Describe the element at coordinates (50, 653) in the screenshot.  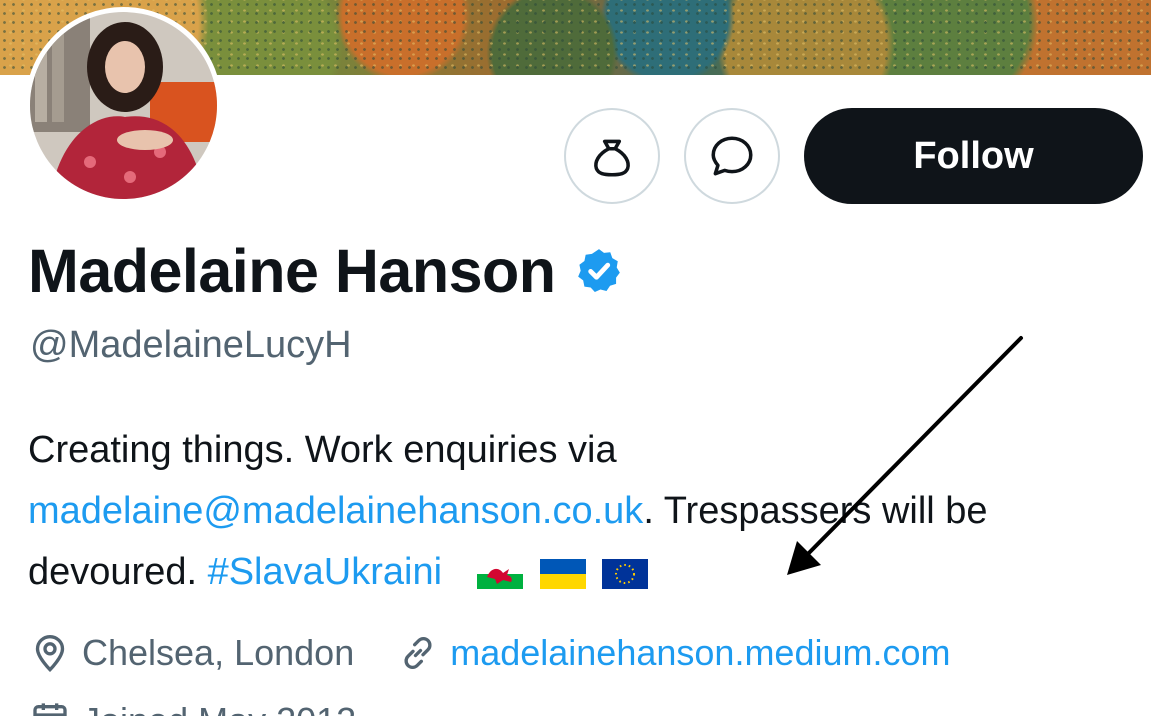
I see `location-pin-icon` at that location.